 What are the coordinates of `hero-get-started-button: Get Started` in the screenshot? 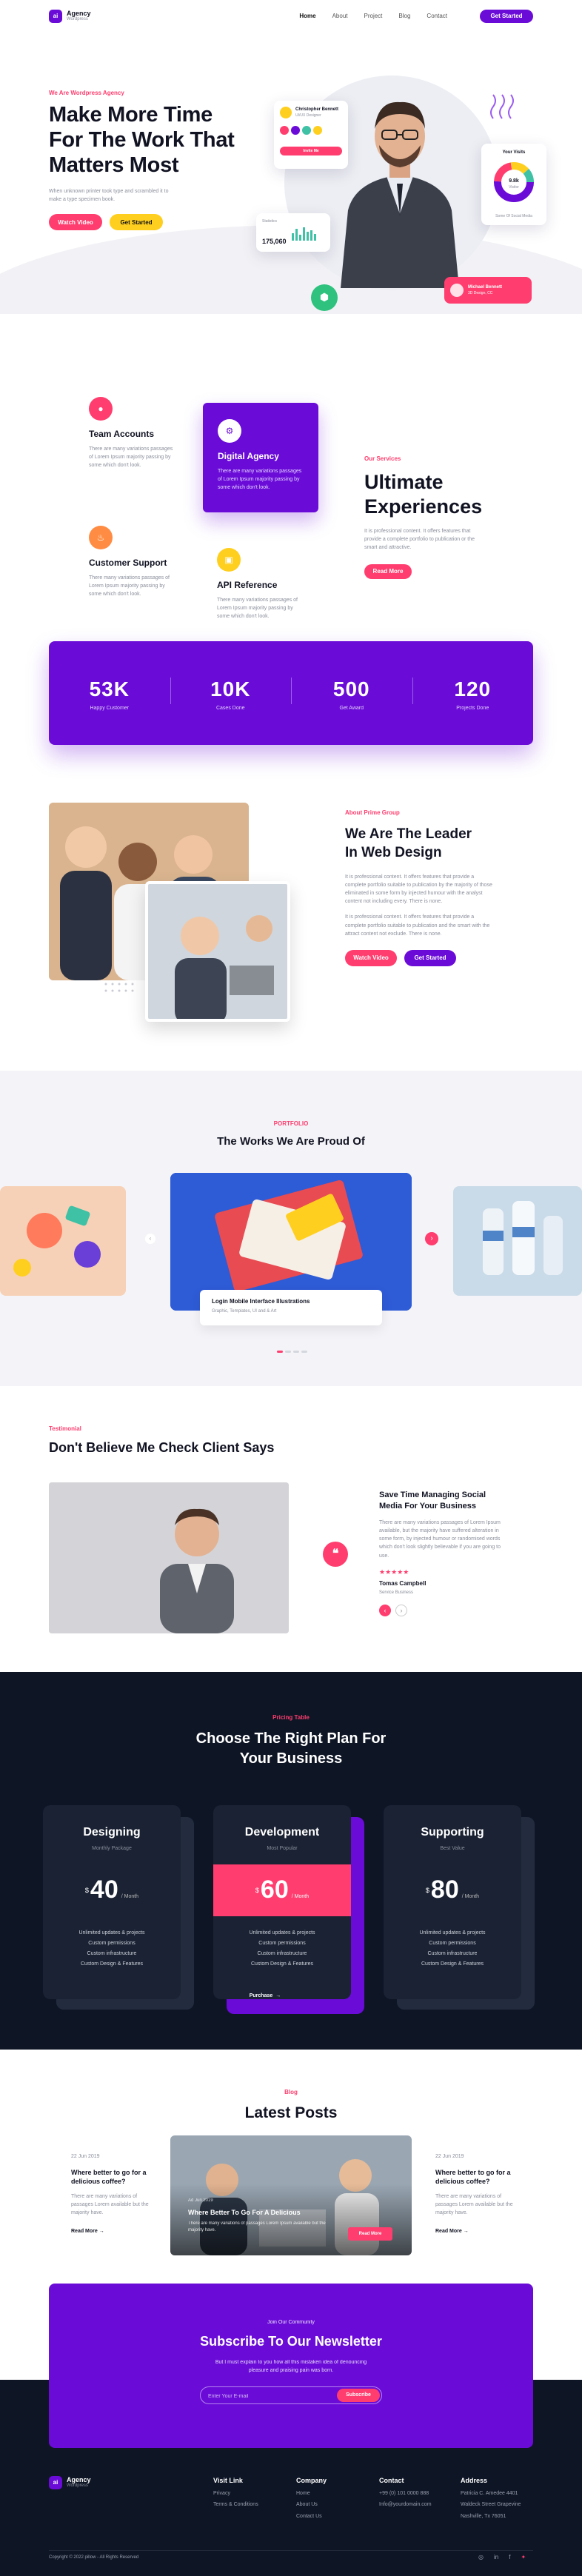 It's located at (136, 222).